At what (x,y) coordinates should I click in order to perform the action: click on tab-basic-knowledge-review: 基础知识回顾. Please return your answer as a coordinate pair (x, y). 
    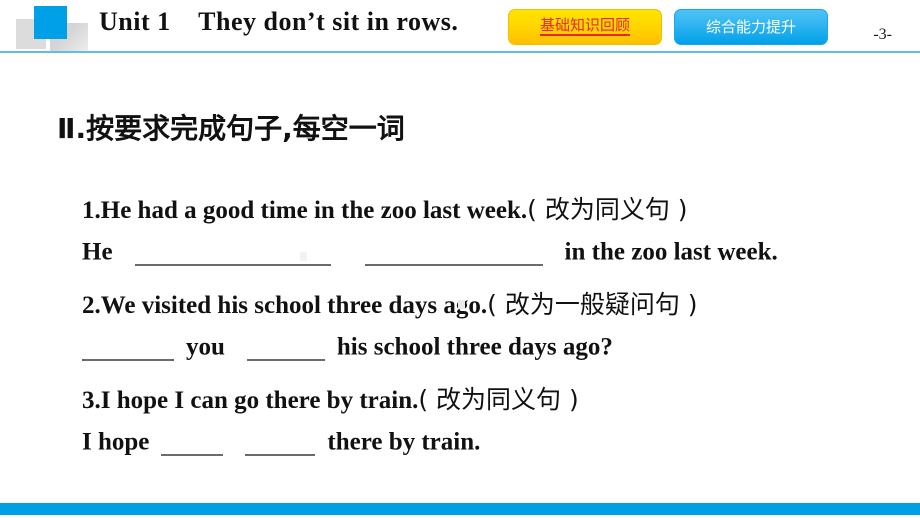
    Looking at the image, I should click on (585, 27).